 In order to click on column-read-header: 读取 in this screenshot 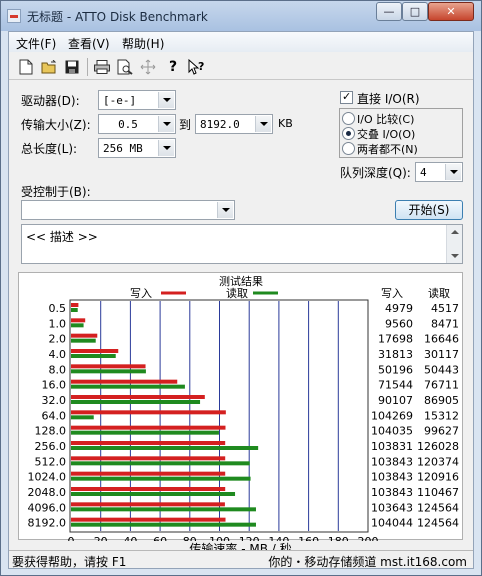, I will do `click(439, 293)`.